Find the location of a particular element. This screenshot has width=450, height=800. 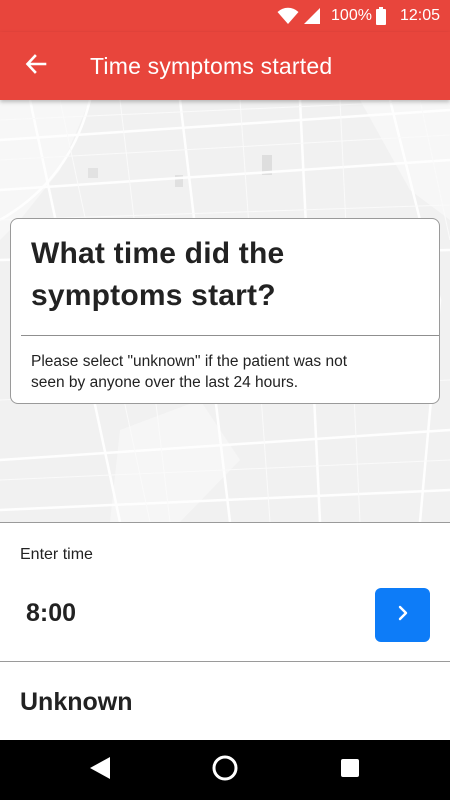

app-bar: Time symptoms started is located at coordinates (225, 66).